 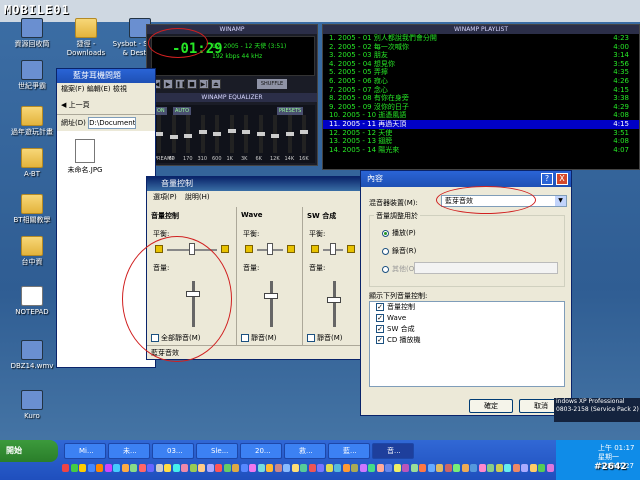 I want to click on playlist-item: 12. 2005 - 12 天使 3:51, so click(x=481, y=133).